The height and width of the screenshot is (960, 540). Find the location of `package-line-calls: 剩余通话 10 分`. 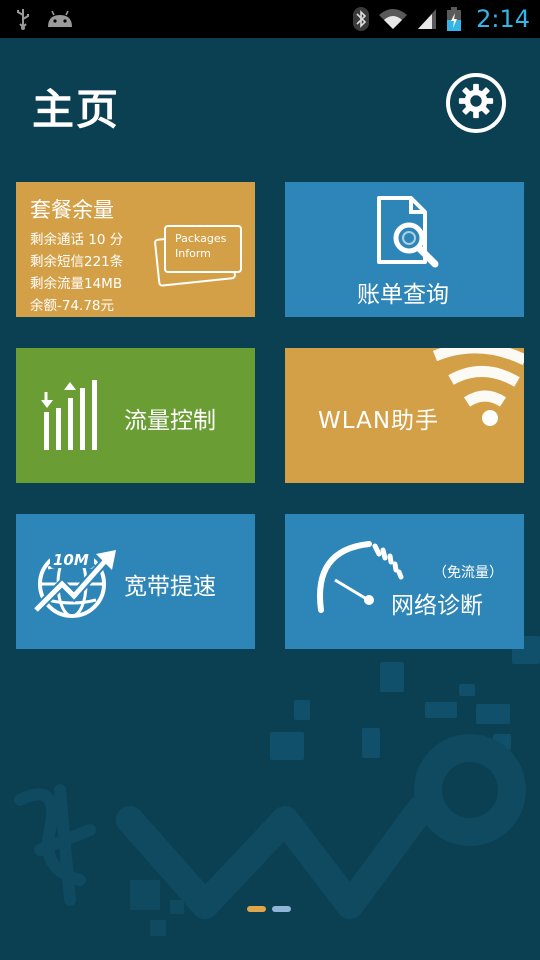

package-line-calls: 剩余通话 10 分 is located at coordinates (77, 240).